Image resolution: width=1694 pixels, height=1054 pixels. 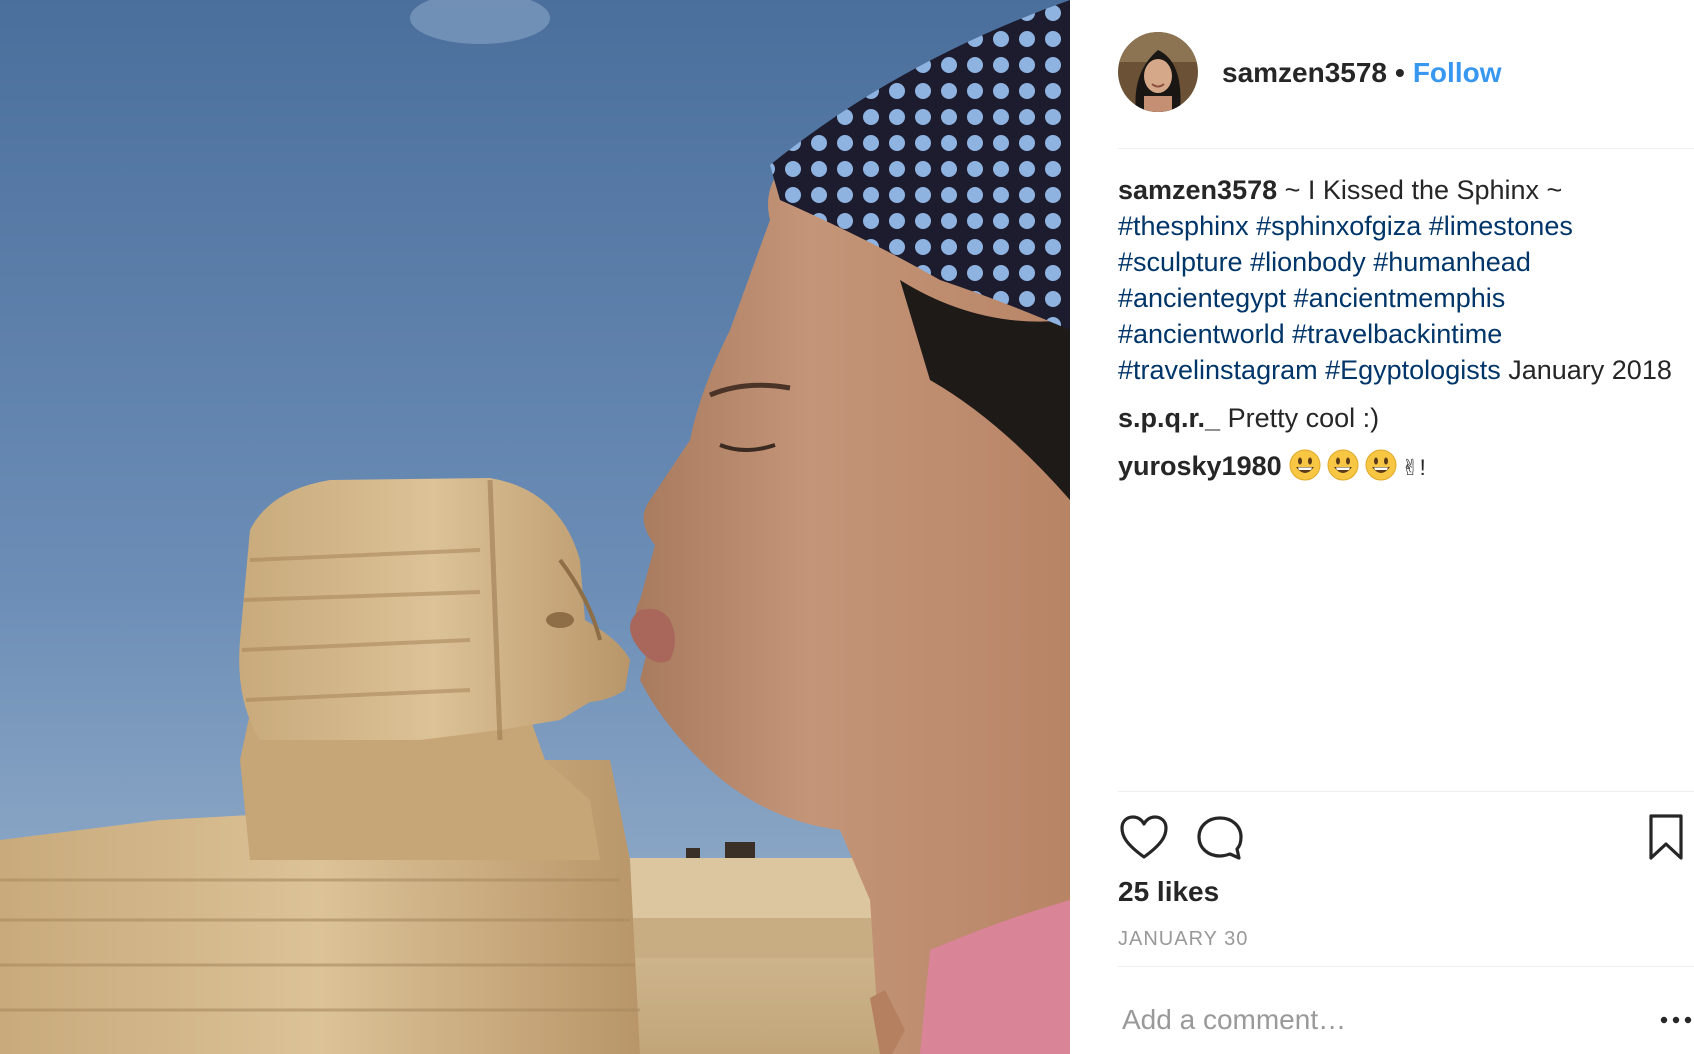 I want to click on comment-text: Pretty cool :), so click(x=1303, y=418).